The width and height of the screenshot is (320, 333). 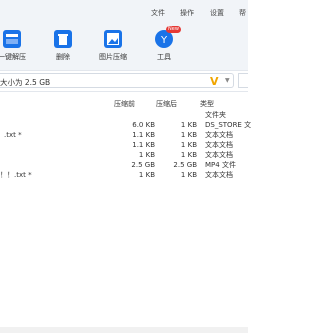 What do you see at coordinates (12, 39) in the screenshot?
I see `unzip-icon` at bounding box center [12, 39].